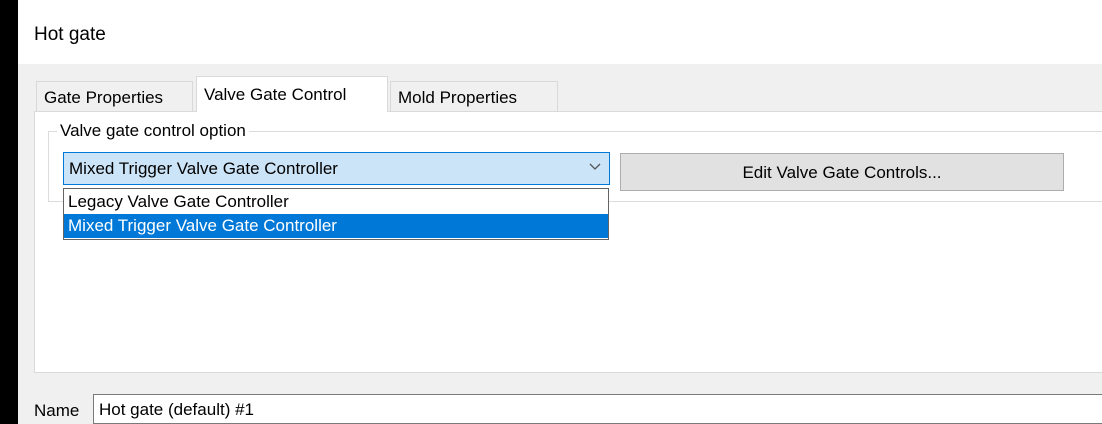 The height and width of the screenshot is (424, 1102). I want to click on dropdown-option-mixed-trigger: Mixed Trigger Valve Gate Controller, so click(336, 226).